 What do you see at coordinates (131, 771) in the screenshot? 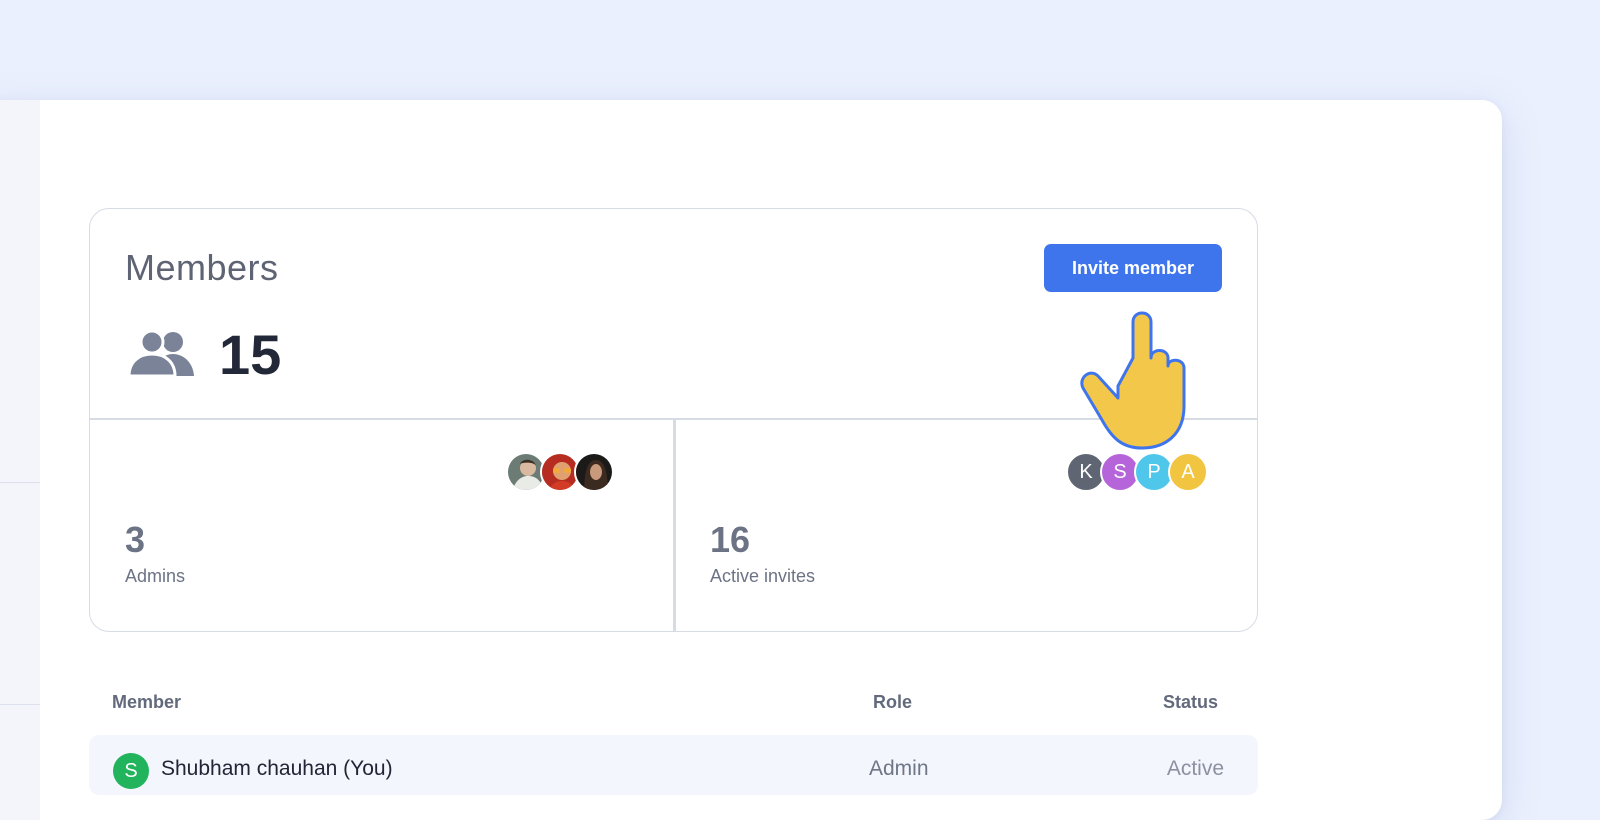
I see `avatar: S` at bounding box center [131, 771].